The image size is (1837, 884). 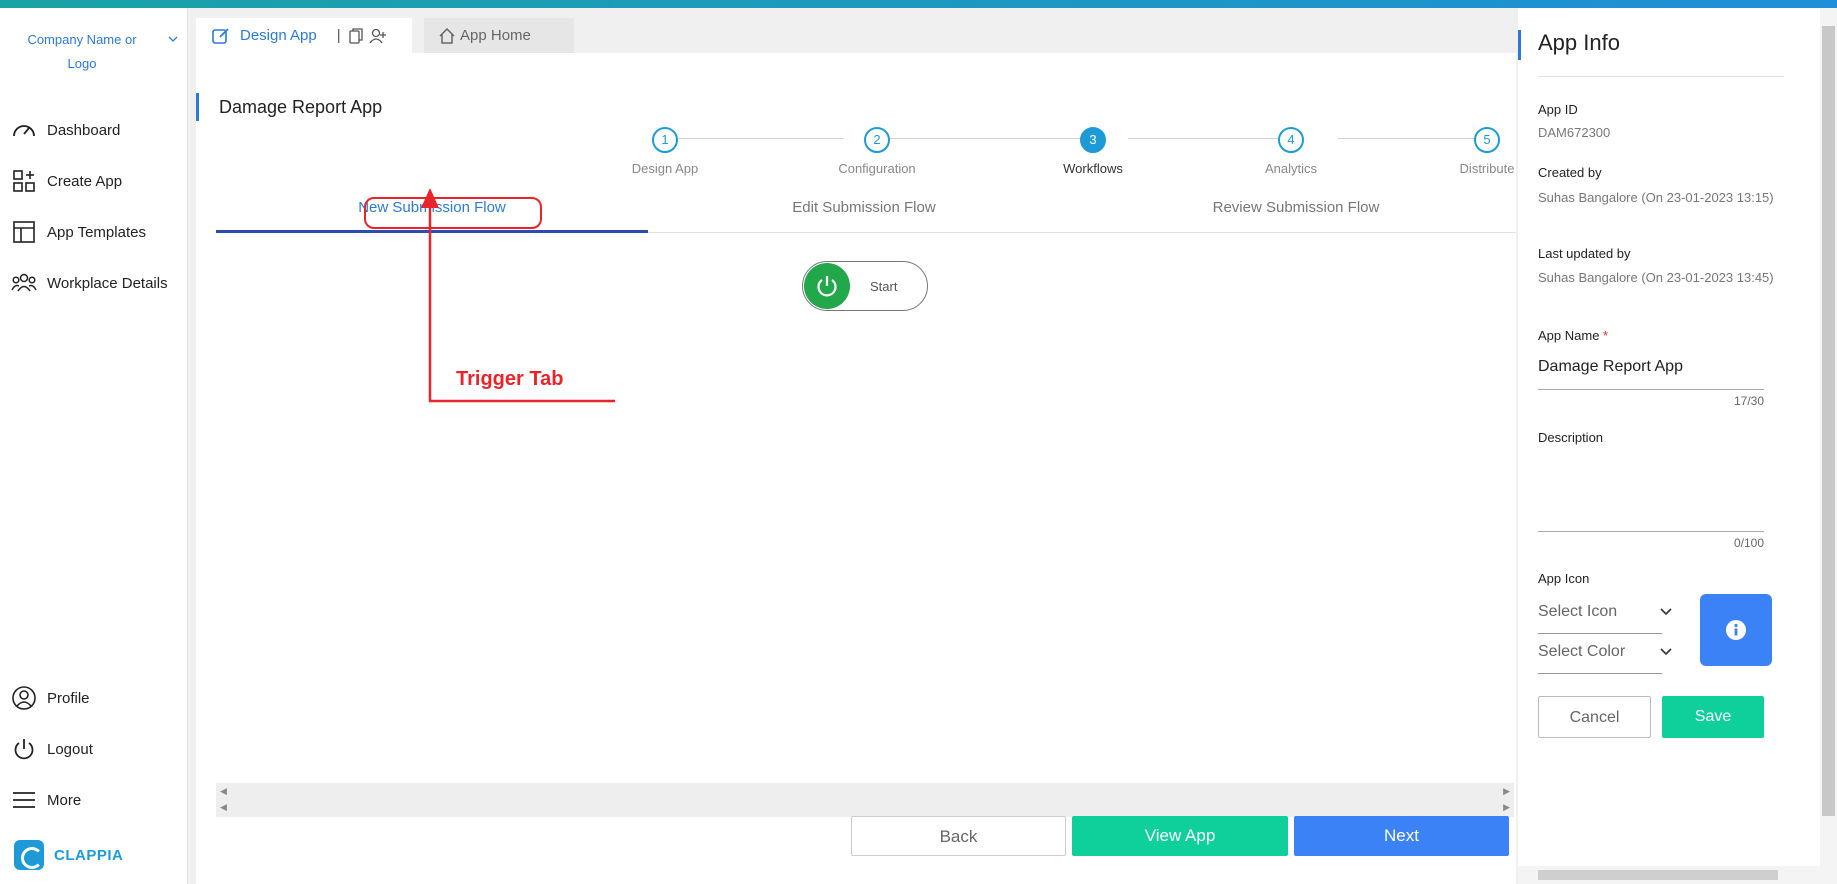 I want to click on sidebar-item-logout: Logout, so click(x=51, y=749).